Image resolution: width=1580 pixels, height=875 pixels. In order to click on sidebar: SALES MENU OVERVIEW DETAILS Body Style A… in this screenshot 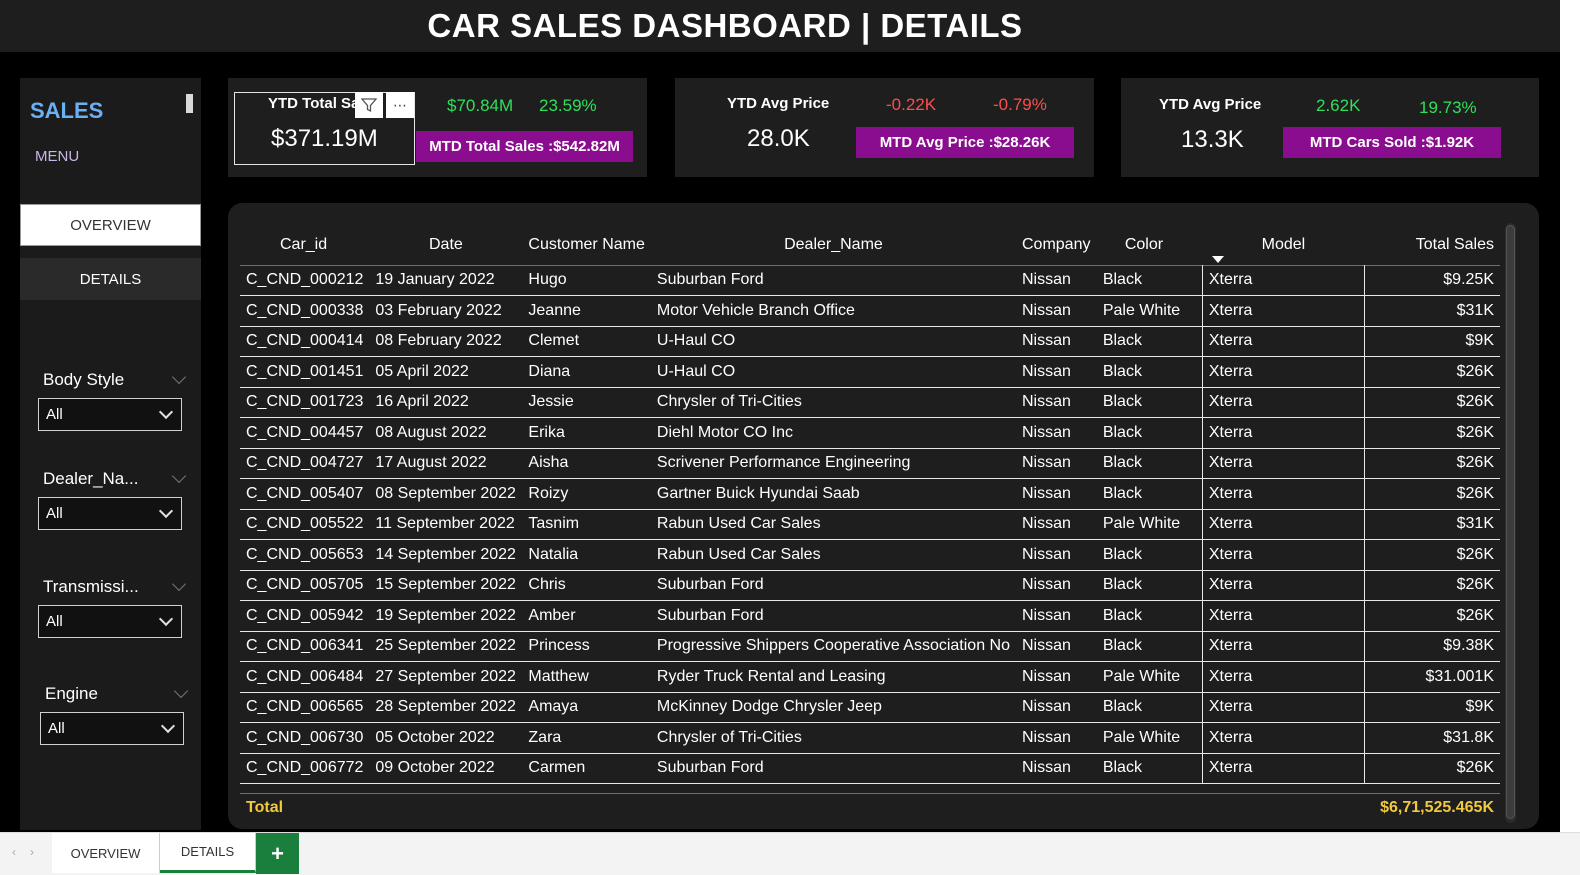, I will do `click(110, 454)`.